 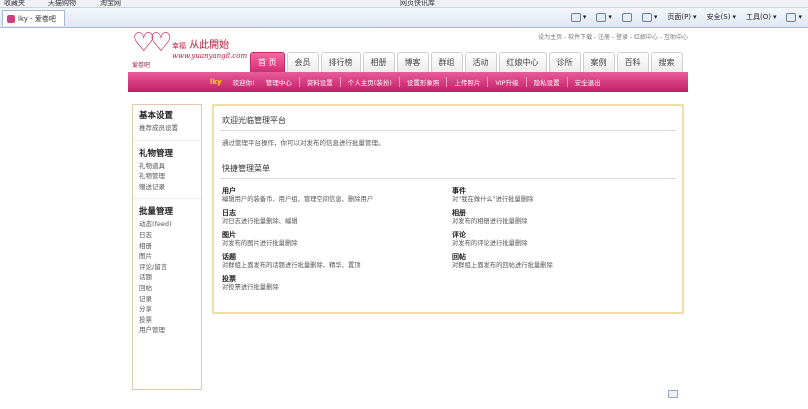 I want to click on feeds-icon, so click(x=601, y=17).